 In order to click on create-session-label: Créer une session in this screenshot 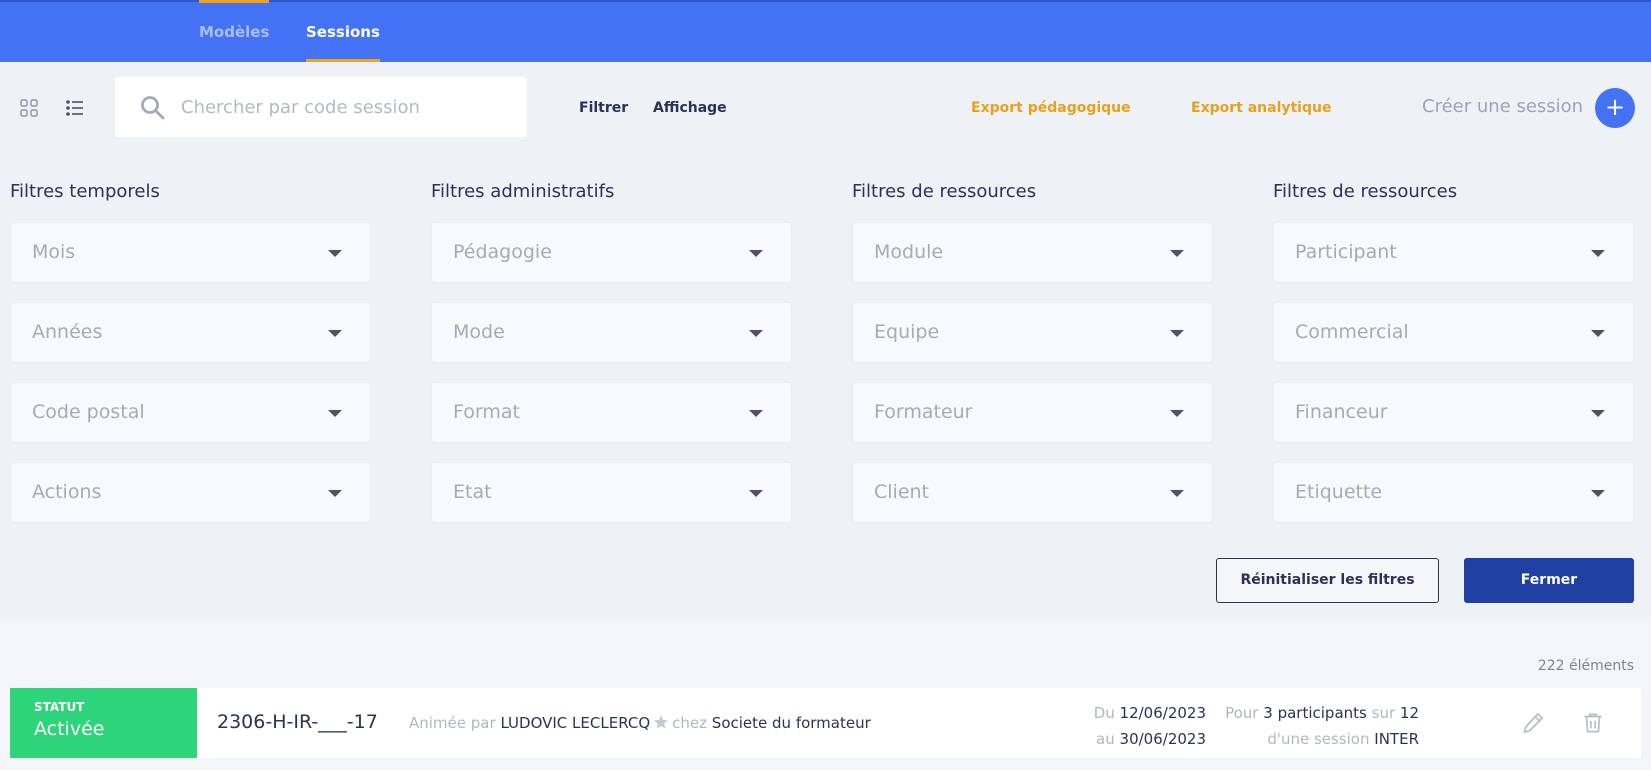, I will do `click(1502, 106)`.